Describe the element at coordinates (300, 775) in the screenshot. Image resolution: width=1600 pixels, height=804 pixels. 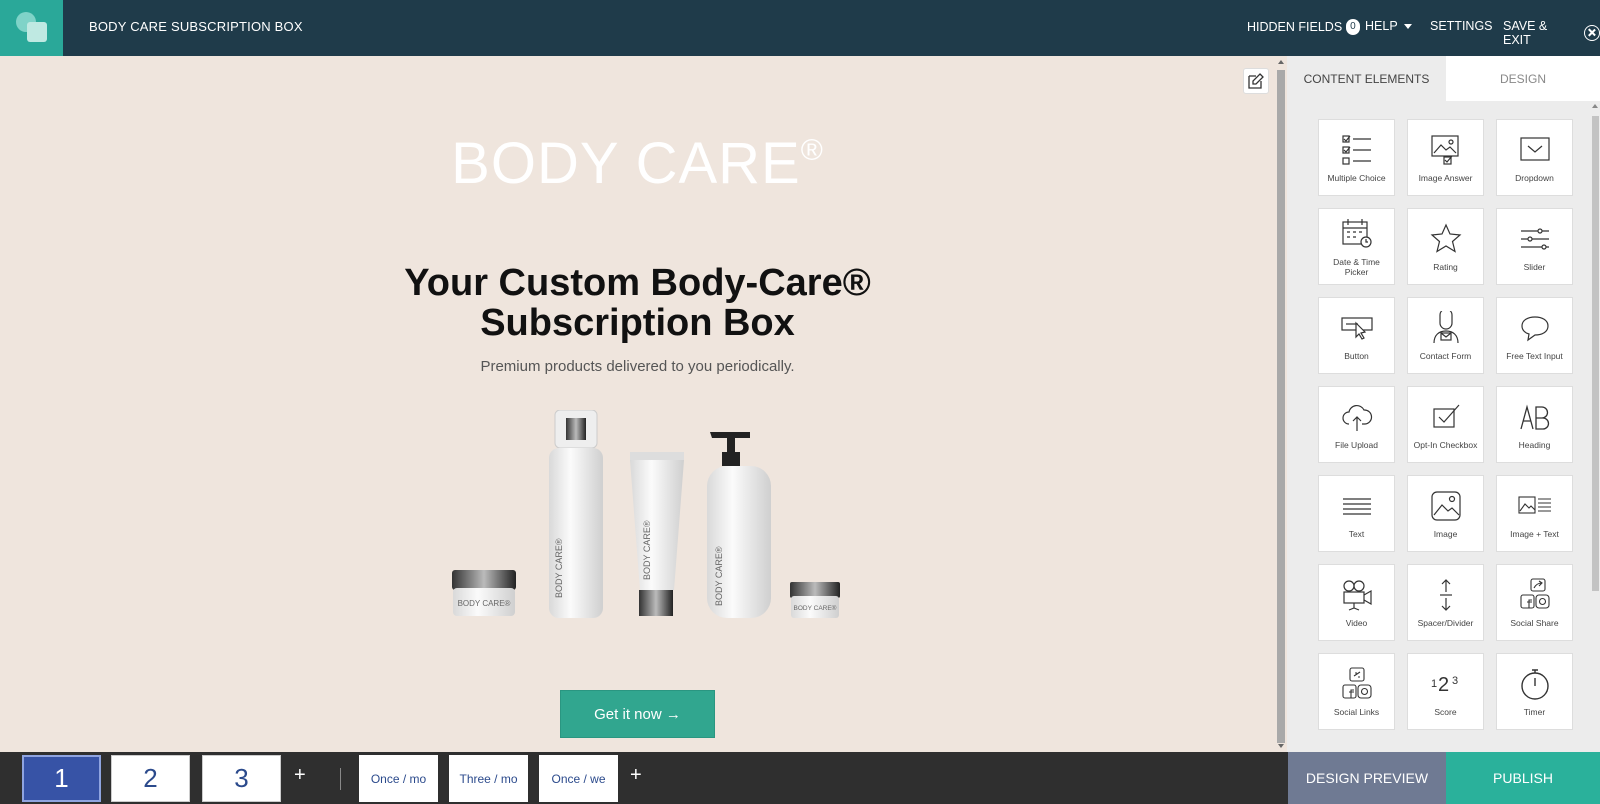
I see `add-page-button: +` at that location.